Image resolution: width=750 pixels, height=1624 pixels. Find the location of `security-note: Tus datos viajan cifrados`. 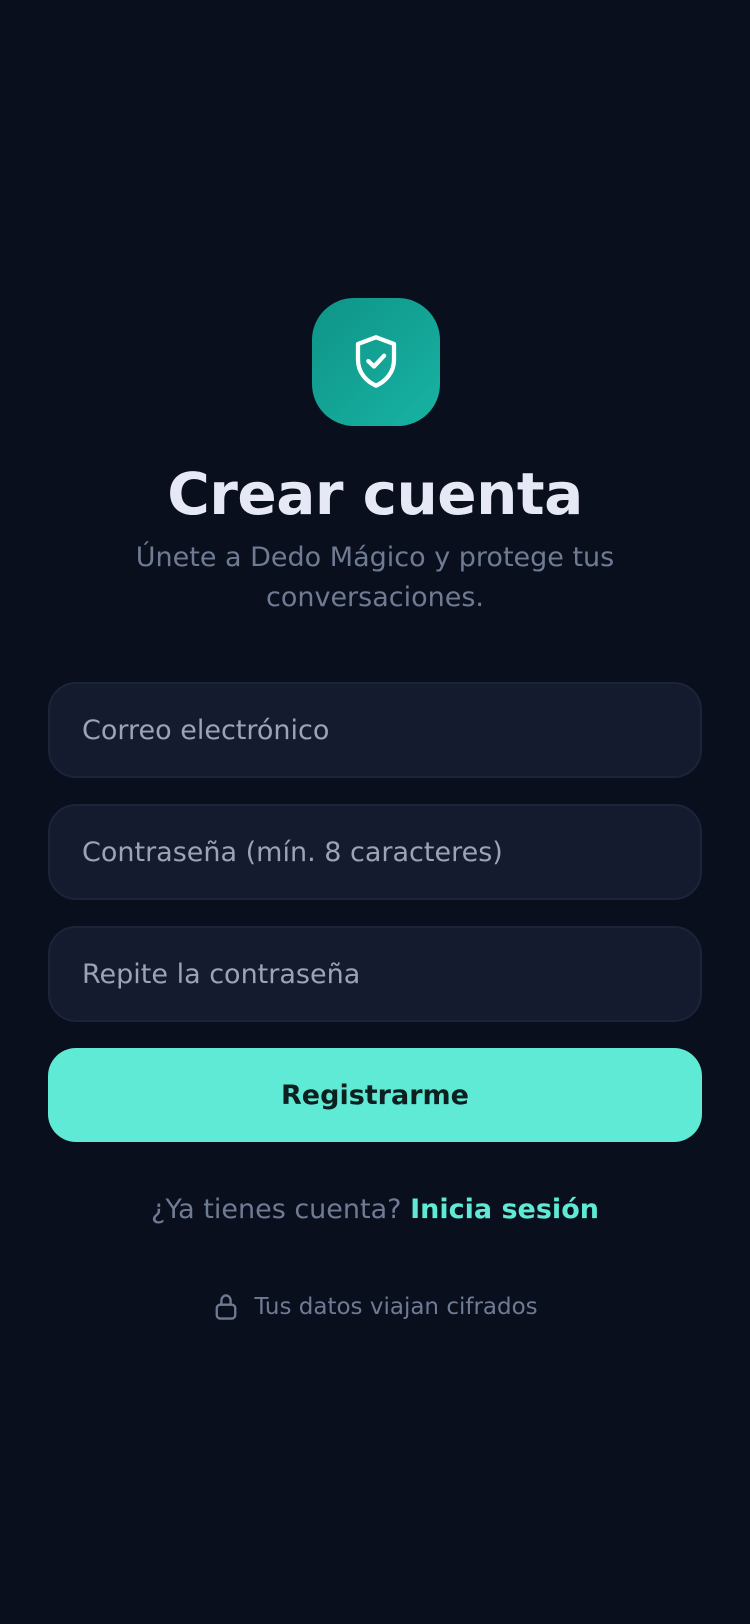

security-note: Tus datos viajan cifrados is located at coordinates (375, 1307).